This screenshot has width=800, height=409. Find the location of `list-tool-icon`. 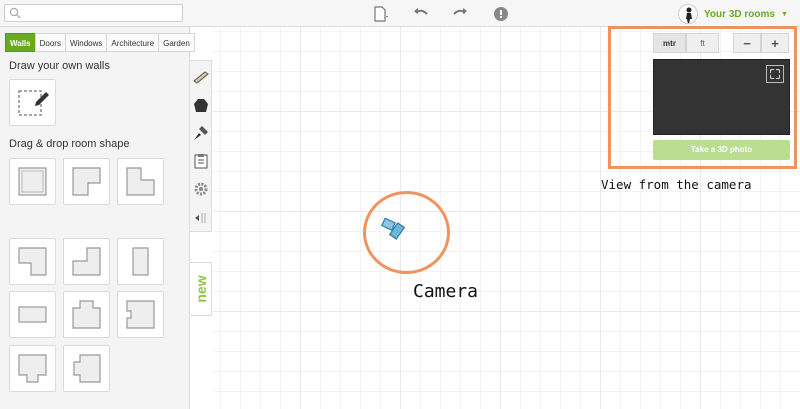

list-tool-icon is located at coordinates (201, 161).